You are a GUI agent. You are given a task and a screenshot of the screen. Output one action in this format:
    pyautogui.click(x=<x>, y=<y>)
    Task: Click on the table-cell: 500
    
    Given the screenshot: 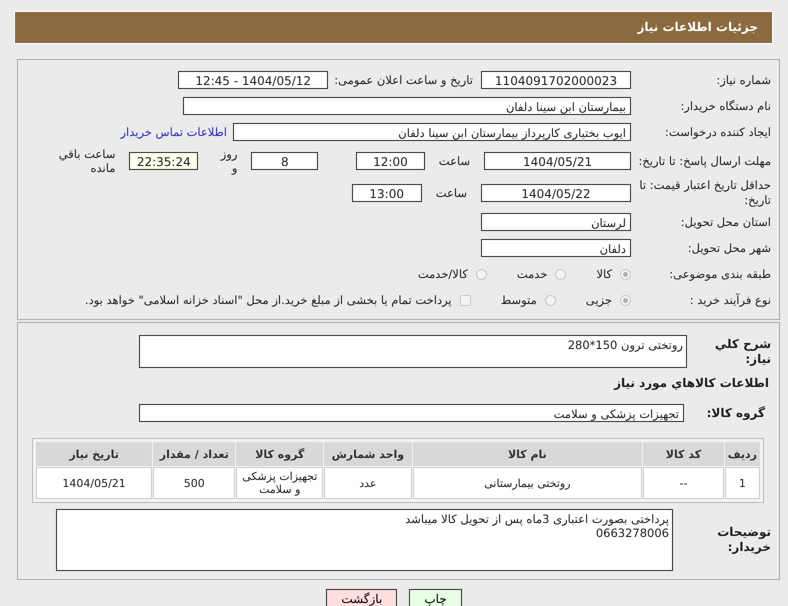 What is the action you would take?
    pyautogui.click(x=194, y=483)
    